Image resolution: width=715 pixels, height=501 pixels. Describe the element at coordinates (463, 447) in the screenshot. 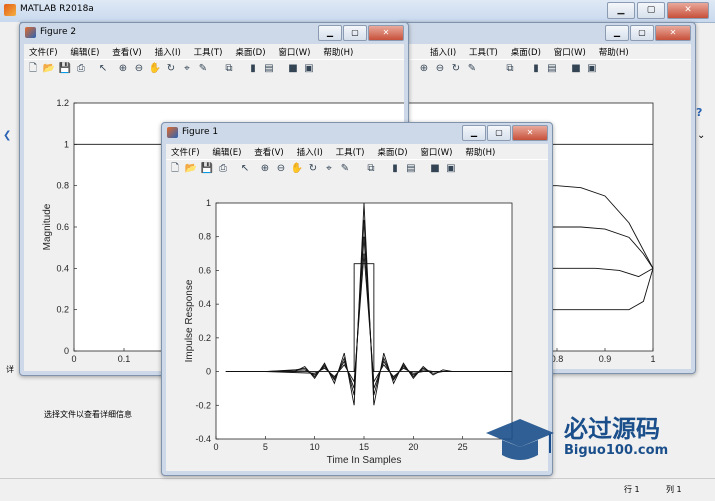

I see `x-tick-label: 25` at that location.